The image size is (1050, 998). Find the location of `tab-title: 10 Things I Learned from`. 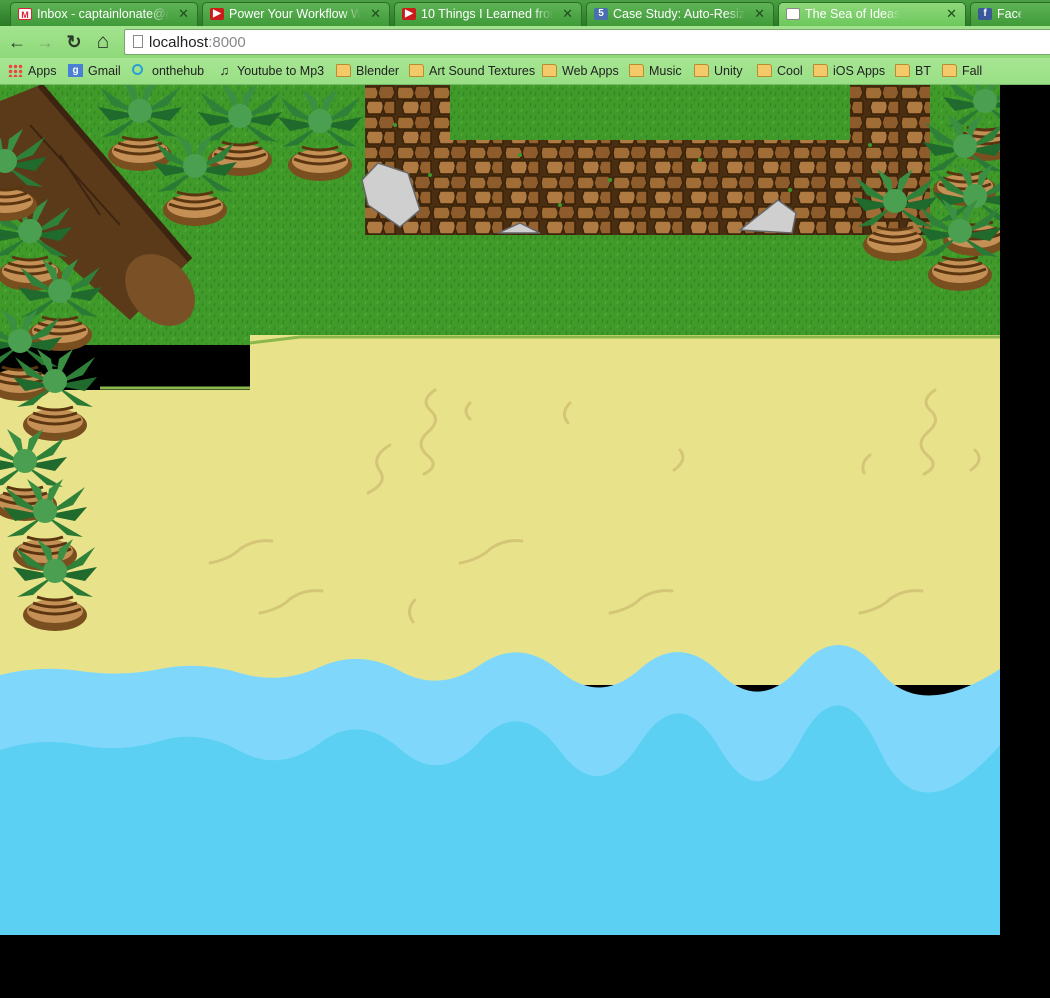

tab-title: 10 Things I Learned from is located at coordinates (487, 14).